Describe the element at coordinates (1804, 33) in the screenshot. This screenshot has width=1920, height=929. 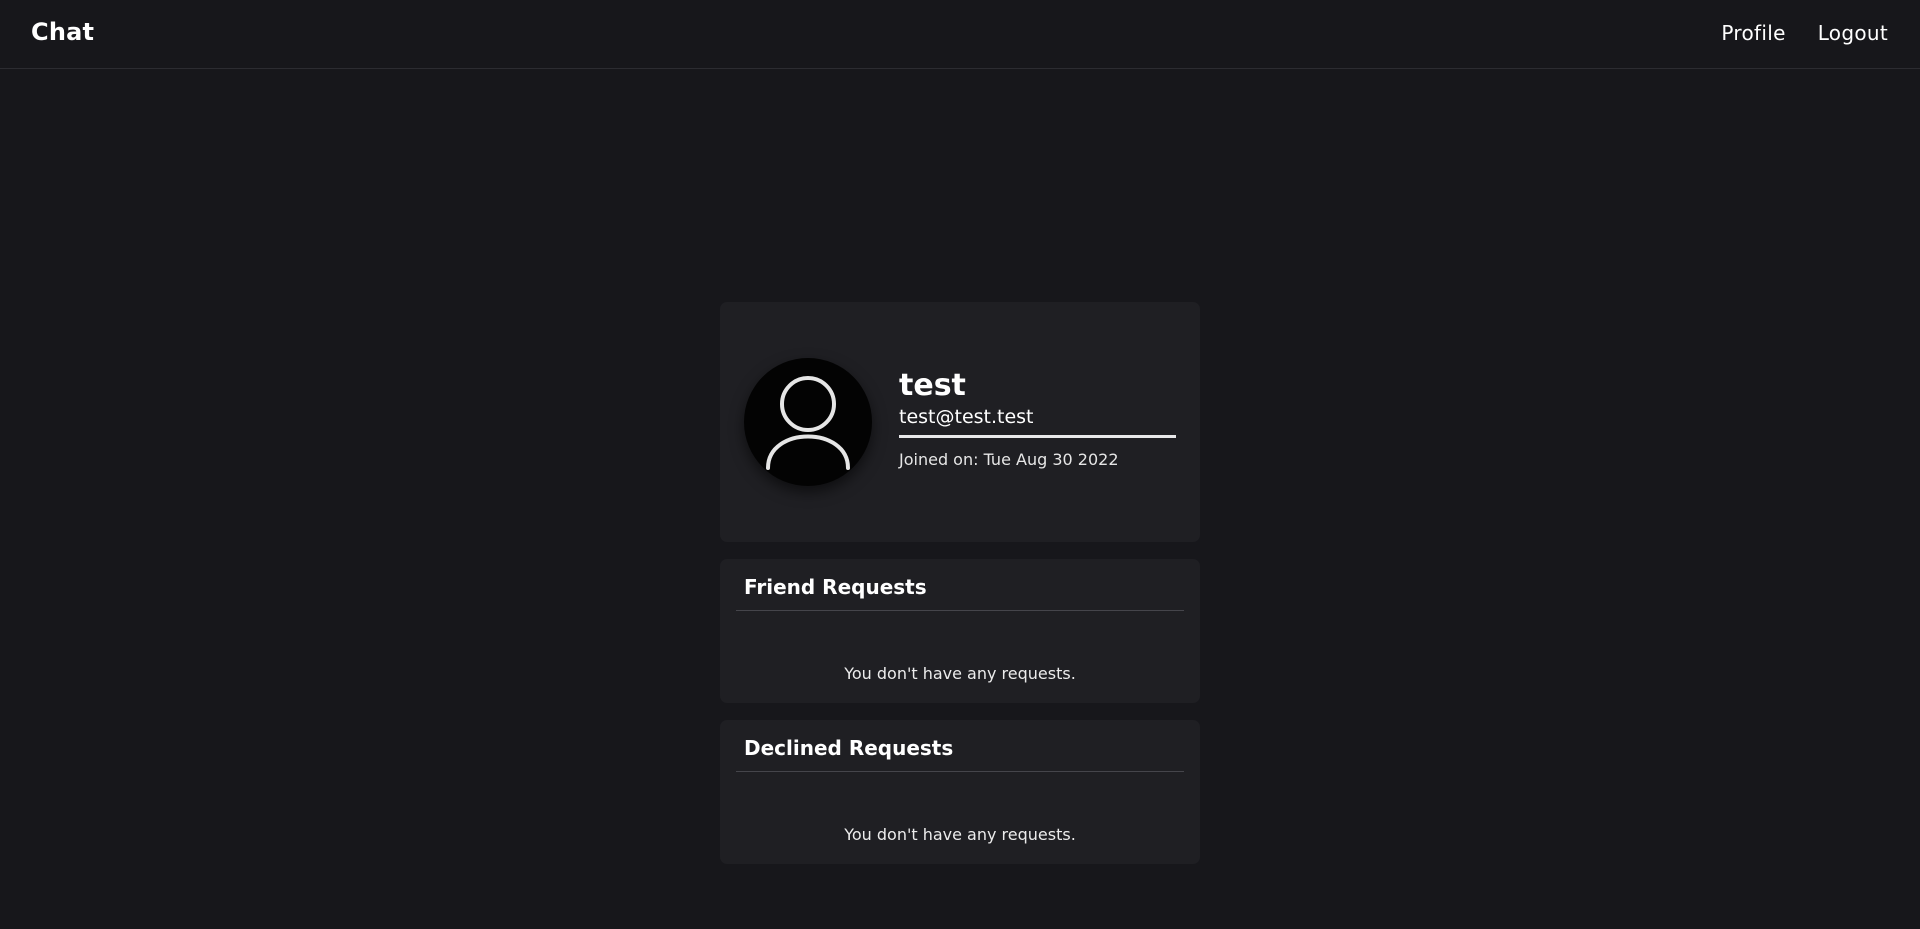
I see `nav-links: Profile Logout` at that location.